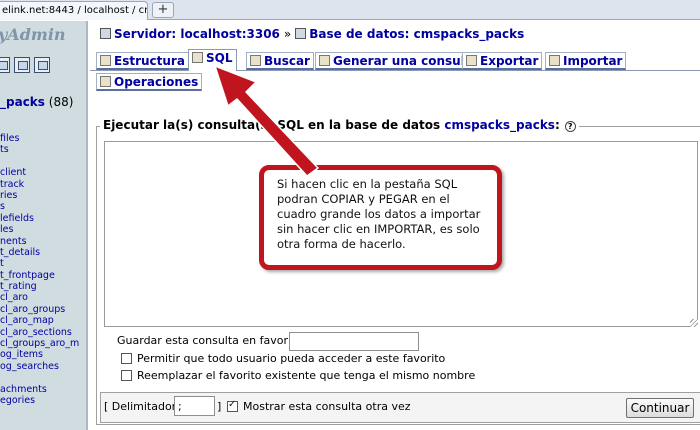 Image resolution: width=700 pixels, height=430 pixels. I want to click on sidebar-table-item: t_rating, so click(39, 286).